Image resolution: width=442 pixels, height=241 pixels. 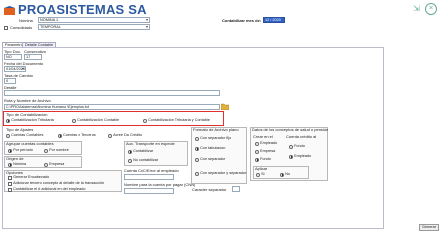 What do you see at coordinates (26, 20) in the screenshot?
I see `nomina-label: Nómina` at bounding box center [26, 20].